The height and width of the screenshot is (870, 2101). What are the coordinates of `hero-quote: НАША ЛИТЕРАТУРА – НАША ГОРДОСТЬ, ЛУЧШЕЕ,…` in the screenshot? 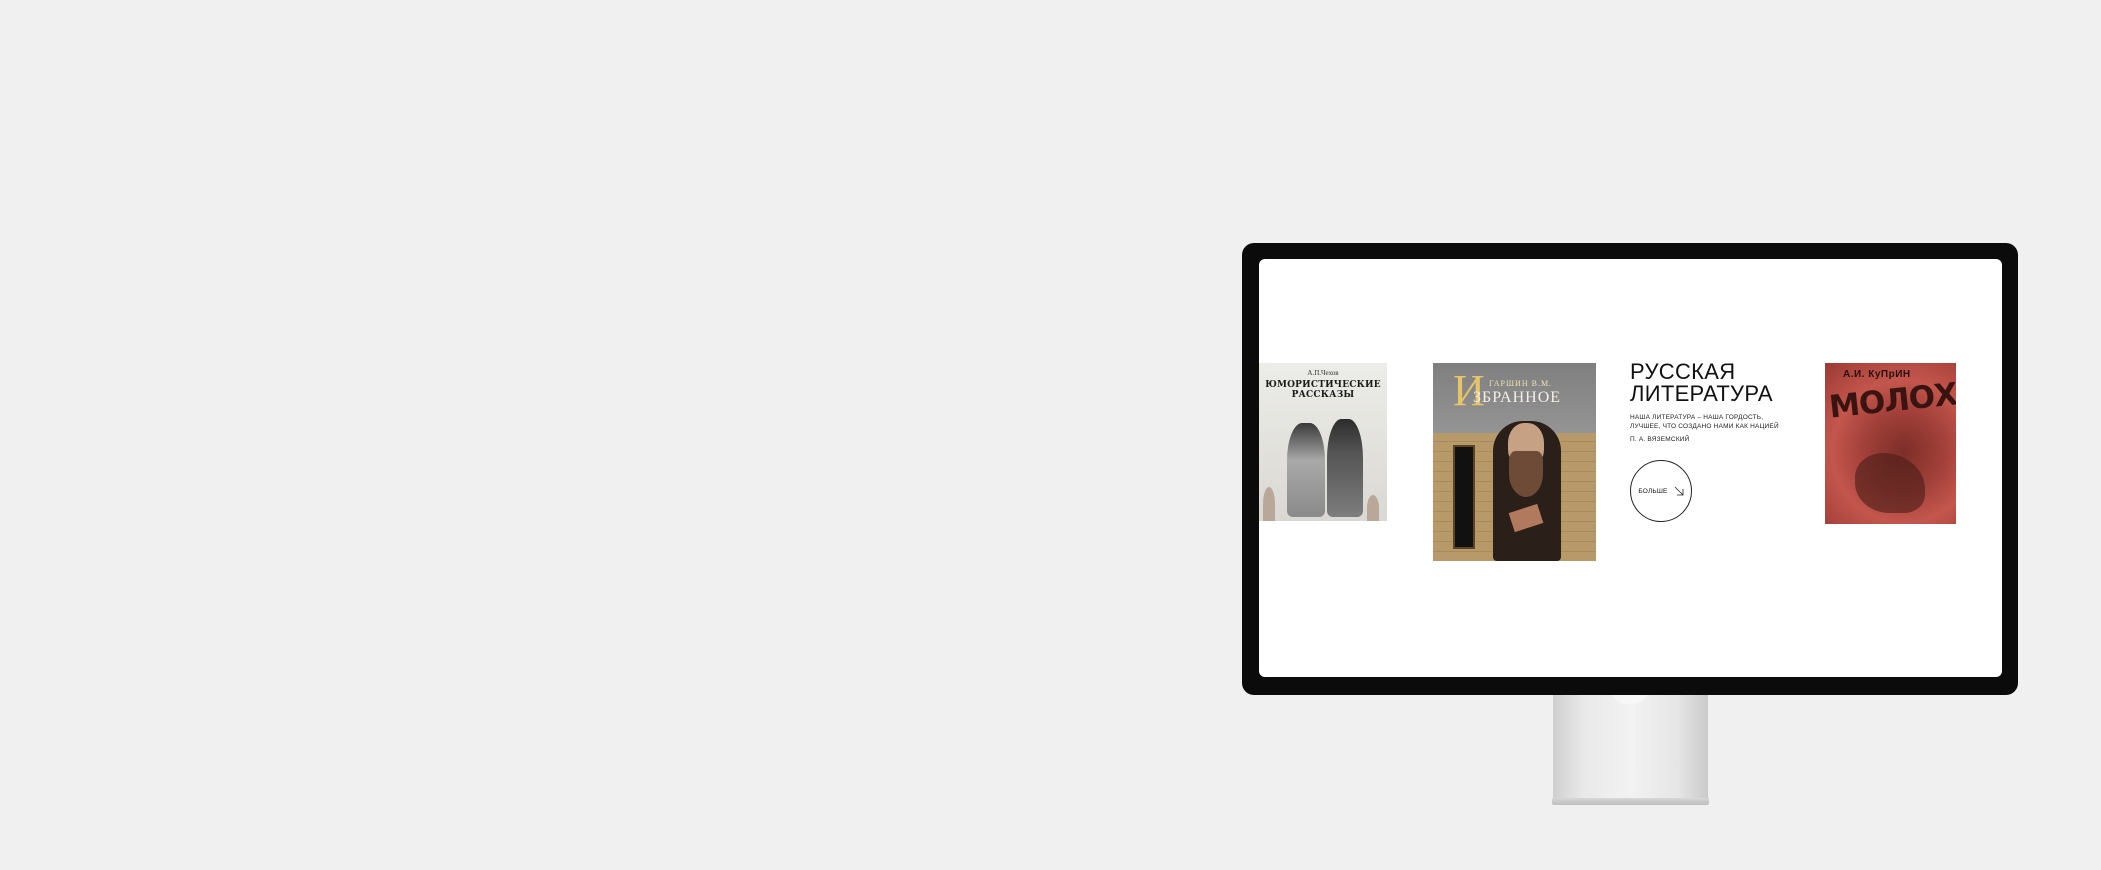 It's located at (1725, 422).